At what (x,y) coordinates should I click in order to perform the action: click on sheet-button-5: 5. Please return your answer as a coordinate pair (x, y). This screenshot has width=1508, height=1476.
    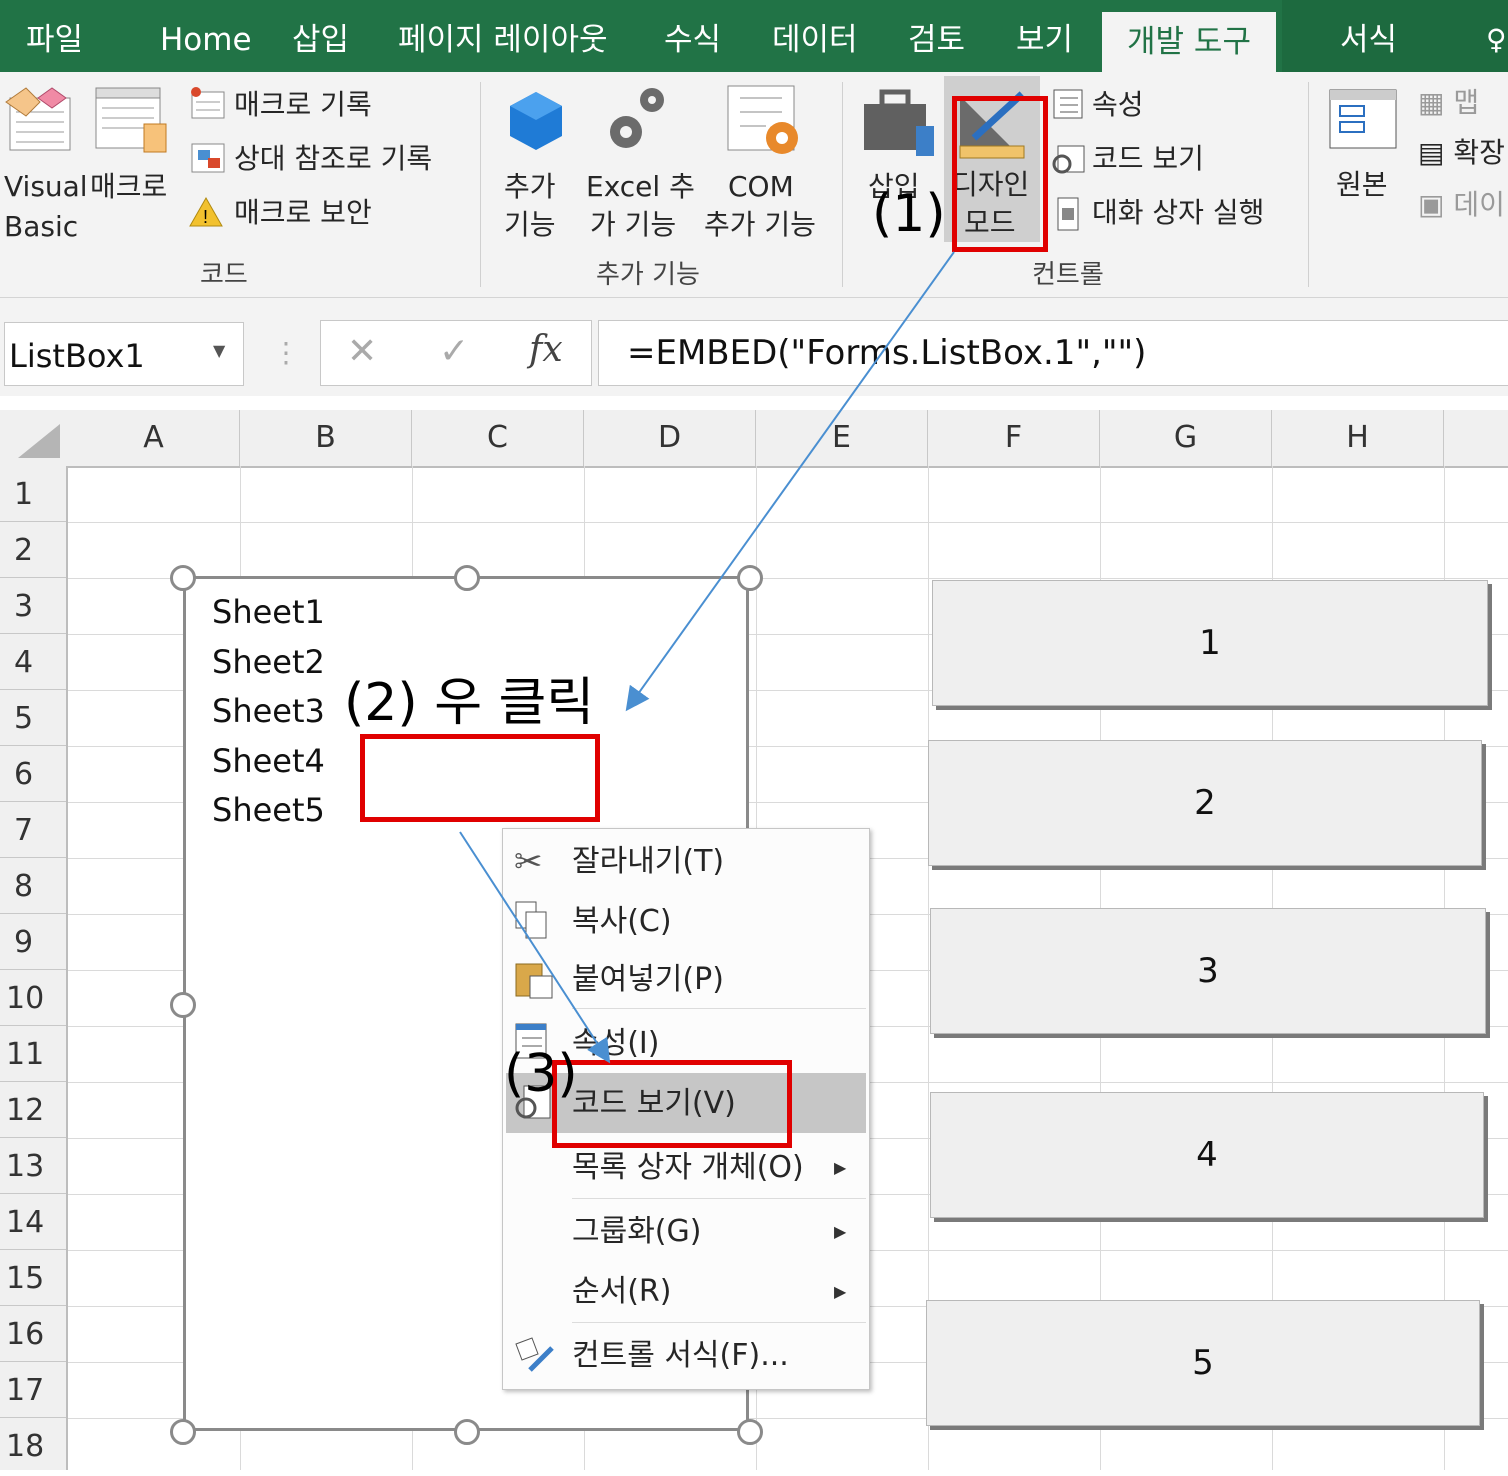
    Looking at the image, I should click on (1203, 1363).